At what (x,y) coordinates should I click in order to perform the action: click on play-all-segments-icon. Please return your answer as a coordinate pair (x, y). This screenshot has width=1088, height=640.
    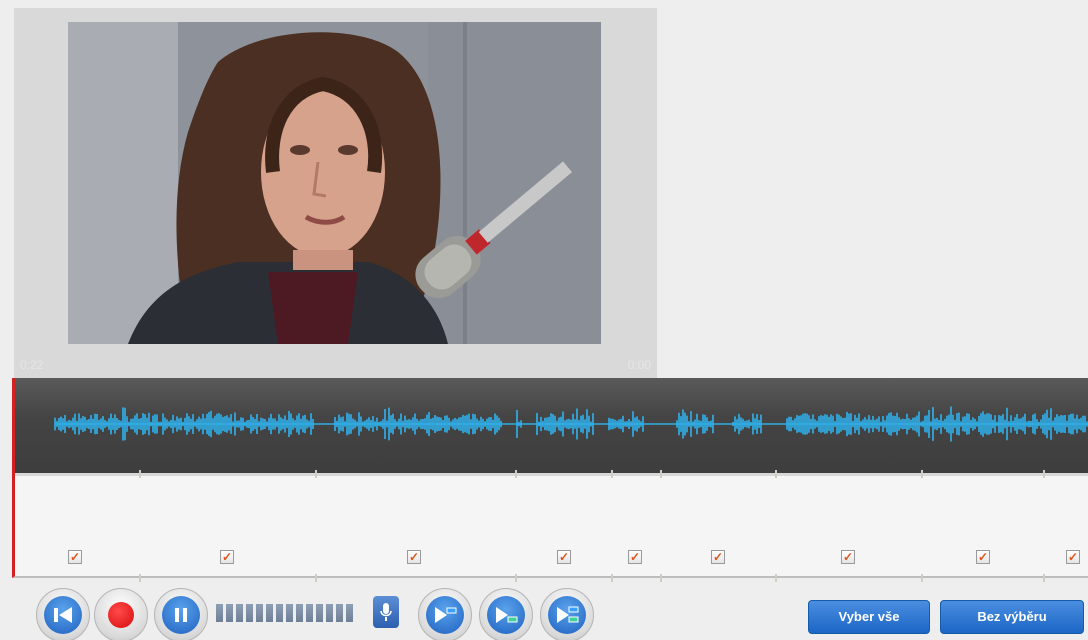
    Looking at the image, I should click on (567, 615).